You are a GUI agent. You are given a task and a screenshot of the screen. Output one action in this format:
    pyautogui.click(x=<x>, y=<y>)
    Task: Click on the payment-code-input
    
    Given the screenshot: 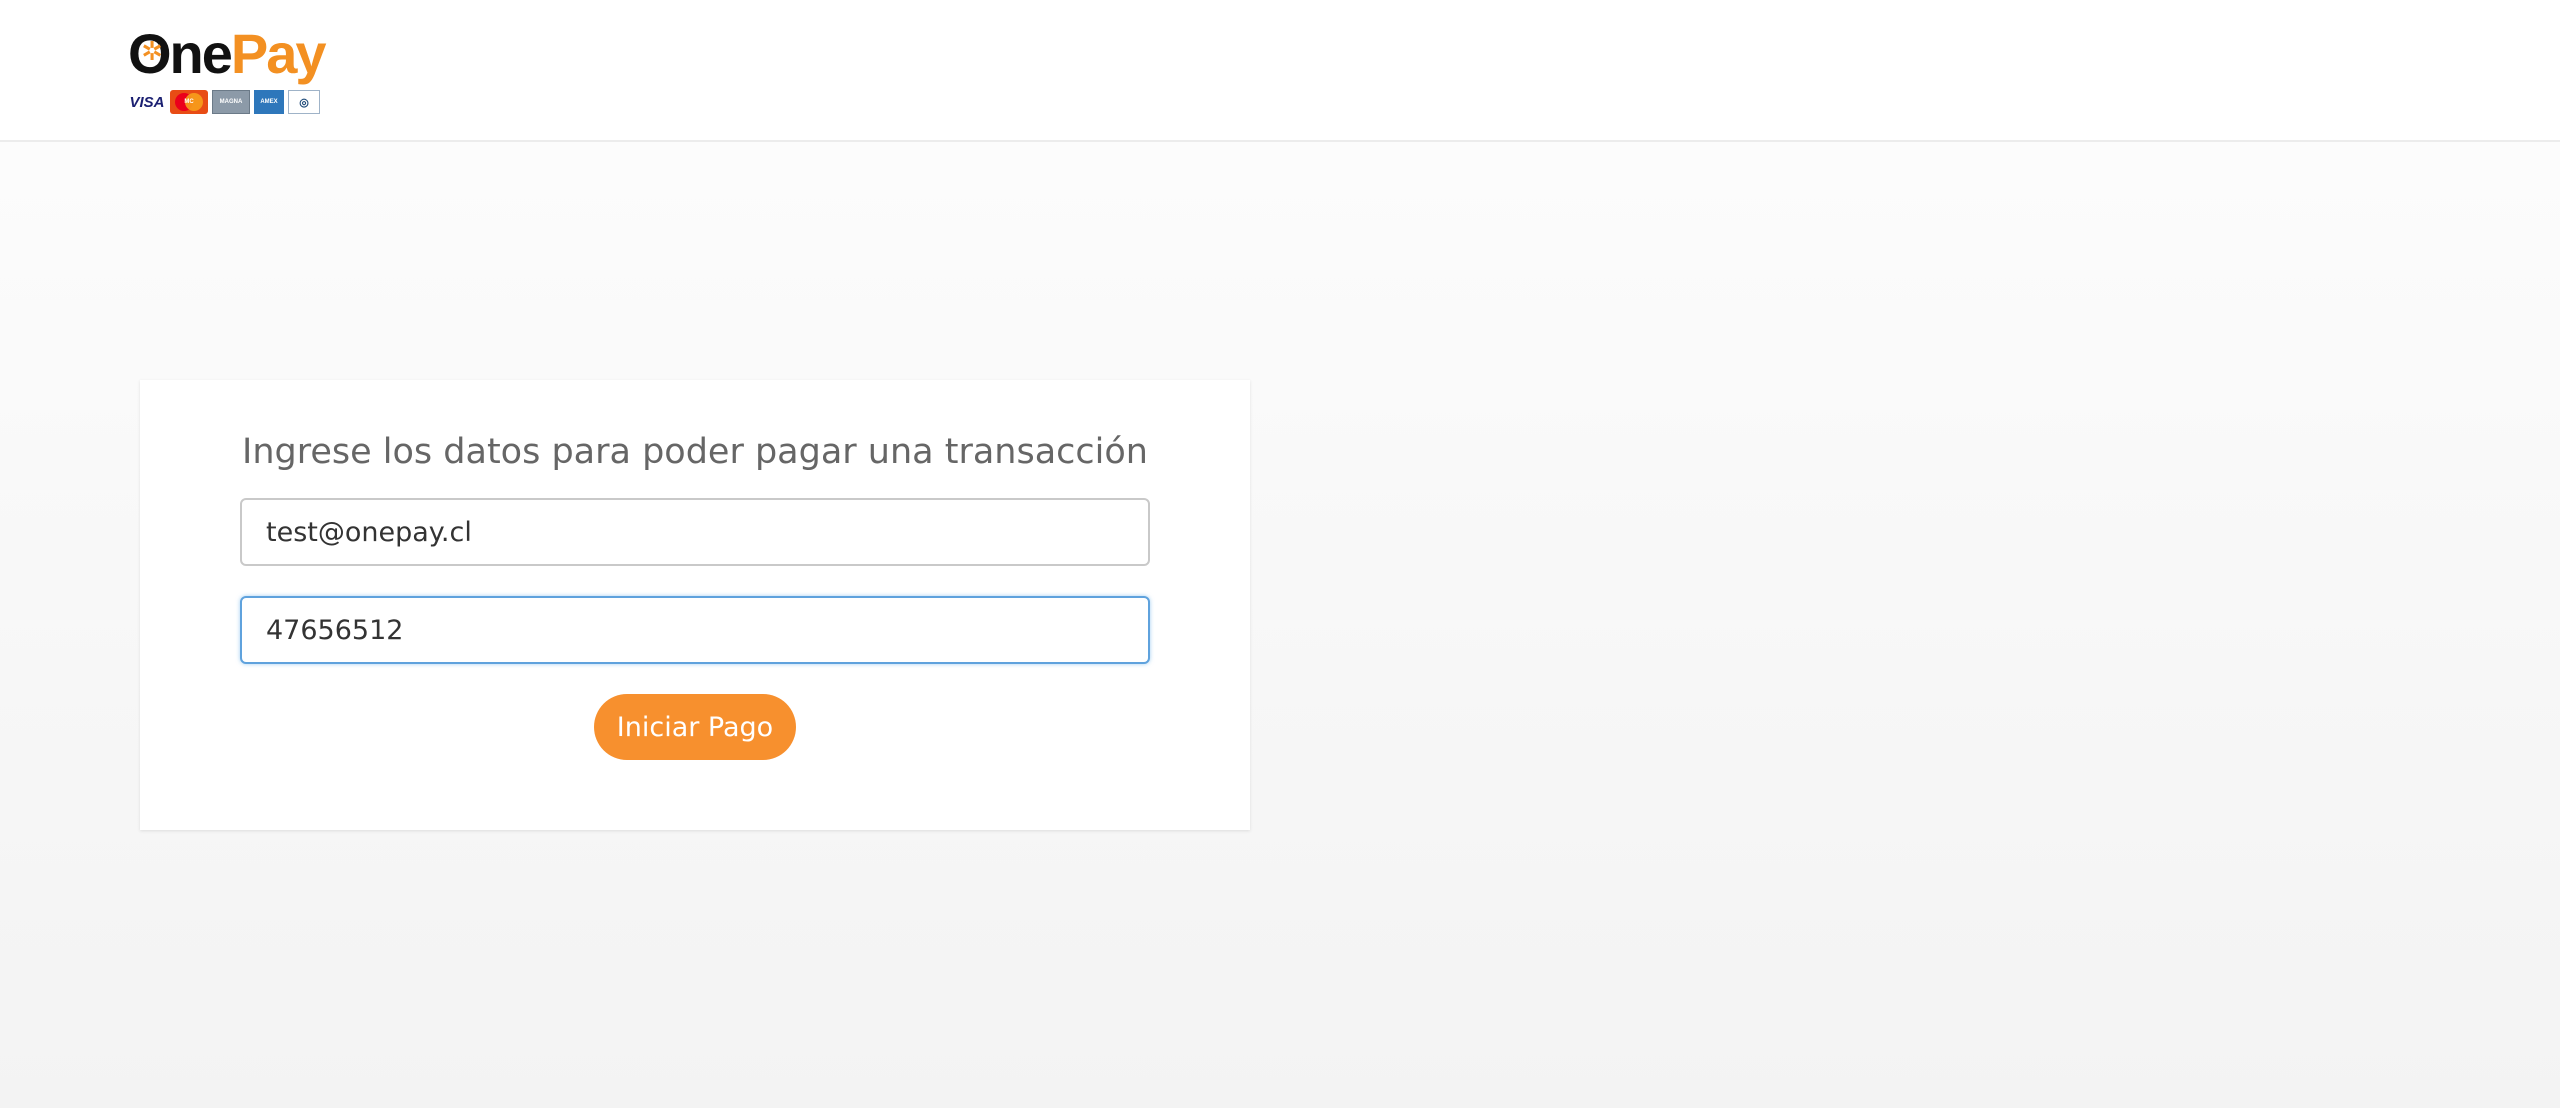 What is the action you would take?
    pyautogui.click(x=695, y=630)
    